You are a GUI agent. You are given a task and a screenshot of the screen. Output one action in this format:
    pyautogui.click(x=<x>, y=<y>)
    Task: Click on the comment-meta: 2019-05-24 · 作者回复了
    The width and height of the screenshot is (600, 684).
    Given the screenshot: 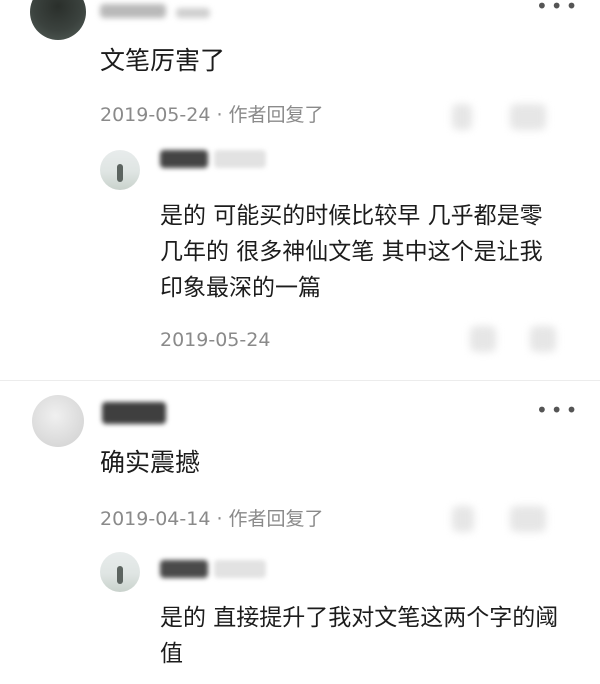 What is the action you would take?
    pyautogui.click(x=212, y=115)
    